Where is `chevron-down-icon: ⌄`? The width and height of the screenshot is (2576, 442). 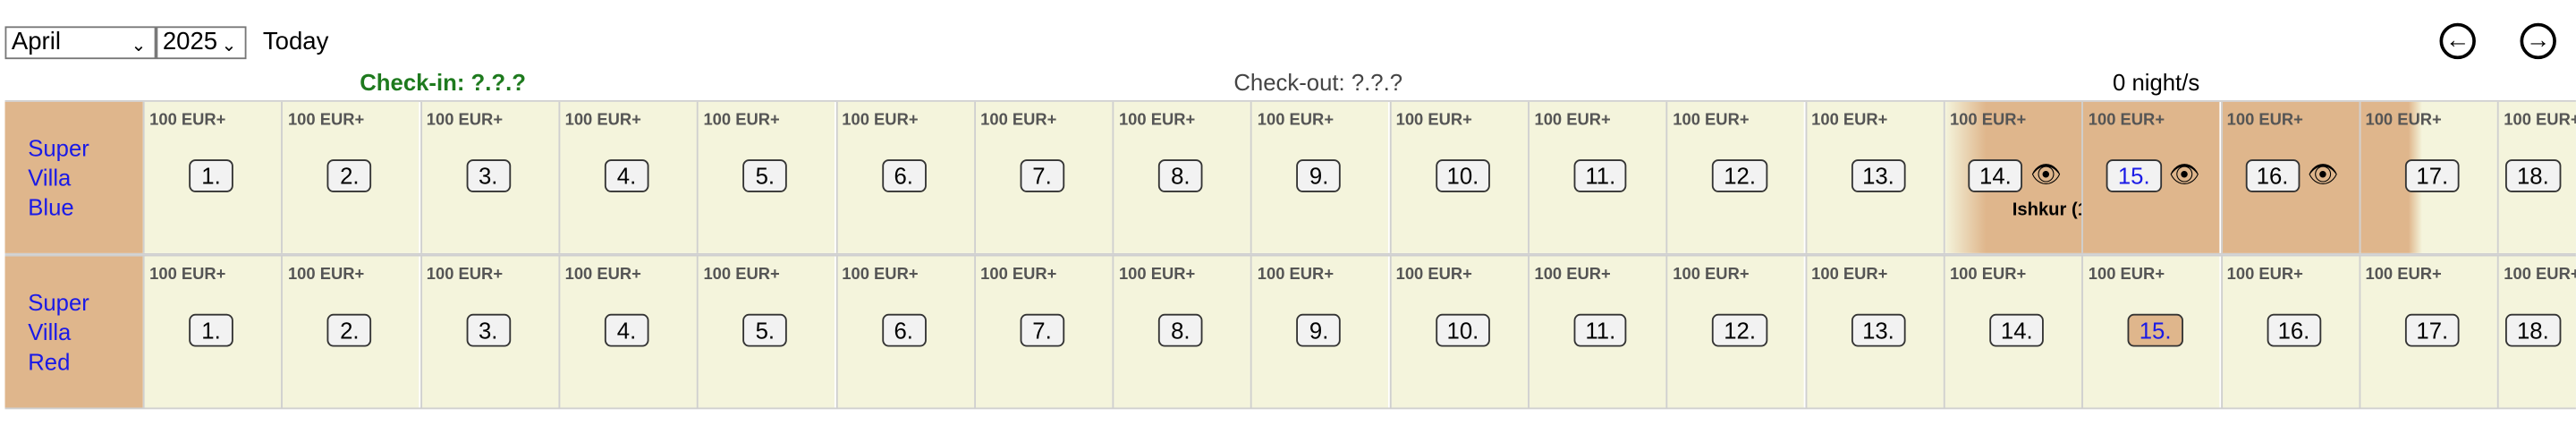
chevron-down-icon: ⌄ is located at coordinates (229, 46).